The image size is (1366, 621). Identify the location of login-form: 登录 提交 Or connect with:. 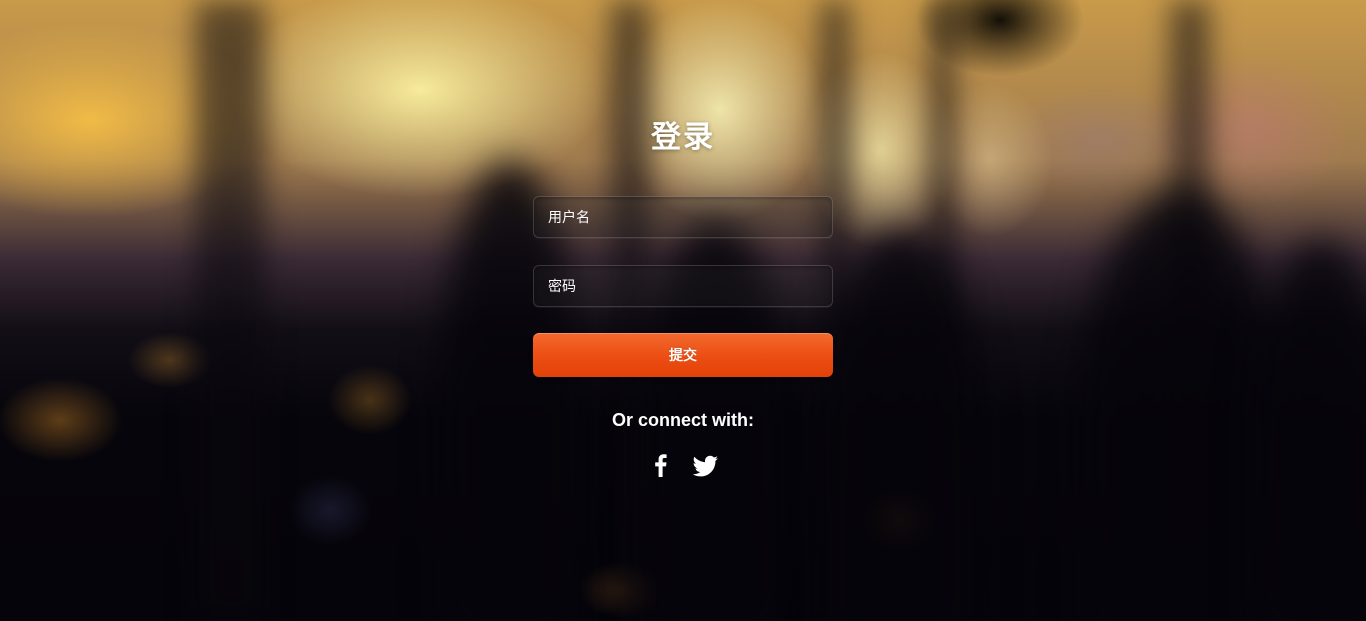
(683, 293).